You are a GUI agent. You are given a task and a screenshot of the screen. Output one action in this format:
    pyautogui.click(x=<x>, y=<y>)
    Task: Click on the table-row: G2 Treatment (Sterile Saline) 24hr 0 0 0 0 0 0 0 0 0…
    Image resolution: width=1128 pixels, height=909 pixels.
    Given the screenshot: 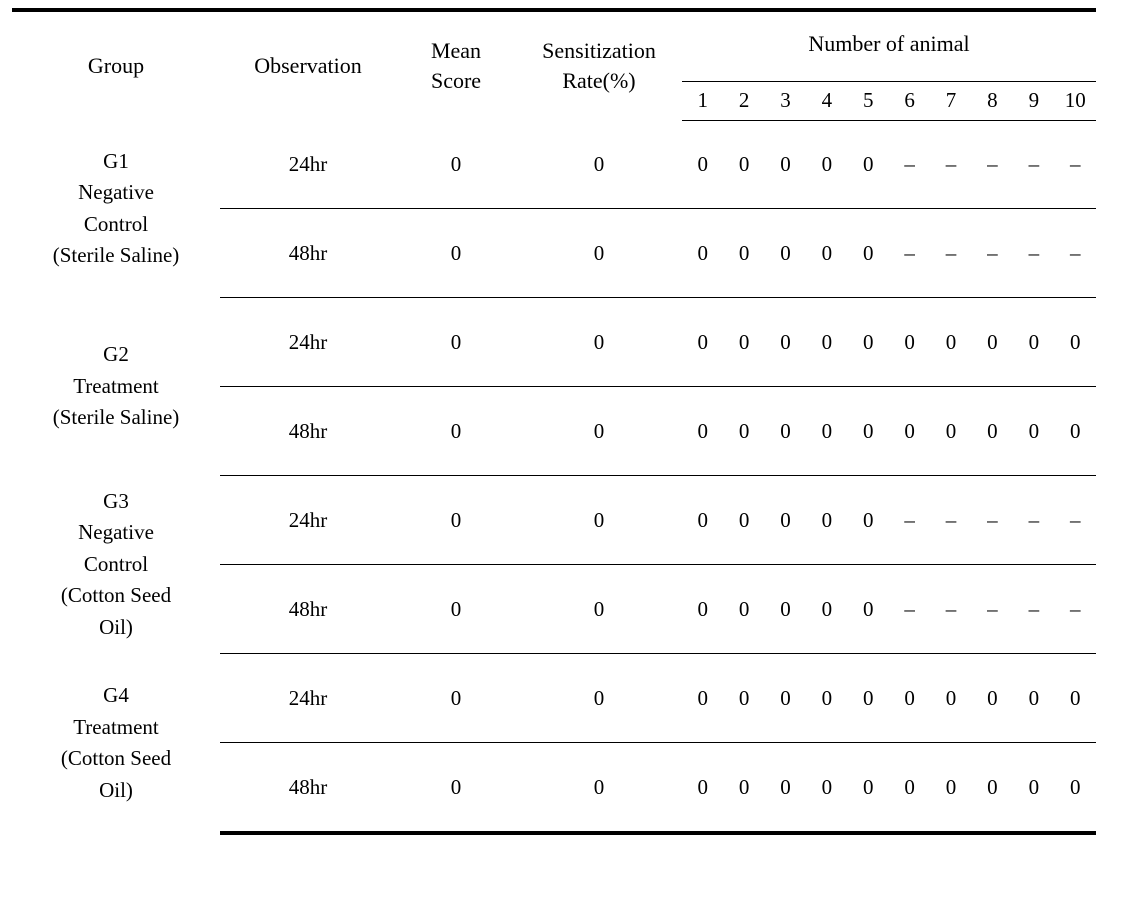 What is the action you would take?
    pyautogui.click(x=554, y=363)
    